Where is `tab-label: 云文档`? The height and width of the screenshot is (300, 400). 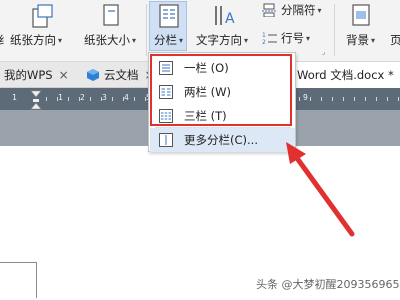 tab-label: 云文档 is located at coordinates (121, 75).